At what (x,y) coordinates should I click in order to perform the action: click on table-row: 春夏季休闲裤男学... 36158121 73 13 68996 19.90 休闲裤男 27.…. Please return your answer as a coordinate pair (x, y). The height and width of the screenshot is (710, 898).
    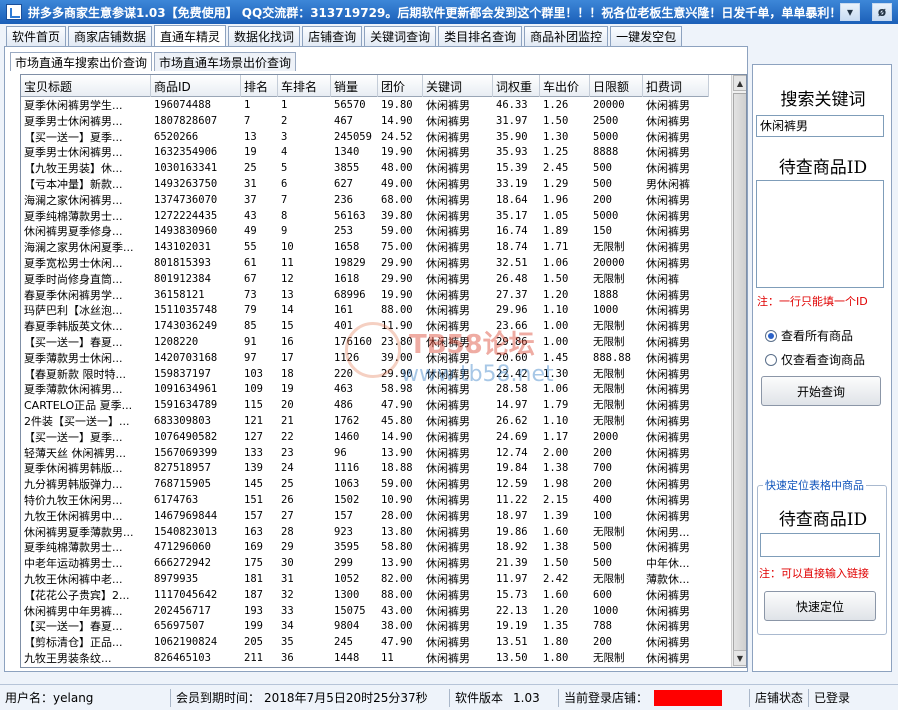
    Looking at the image, I should click on (365, 296).